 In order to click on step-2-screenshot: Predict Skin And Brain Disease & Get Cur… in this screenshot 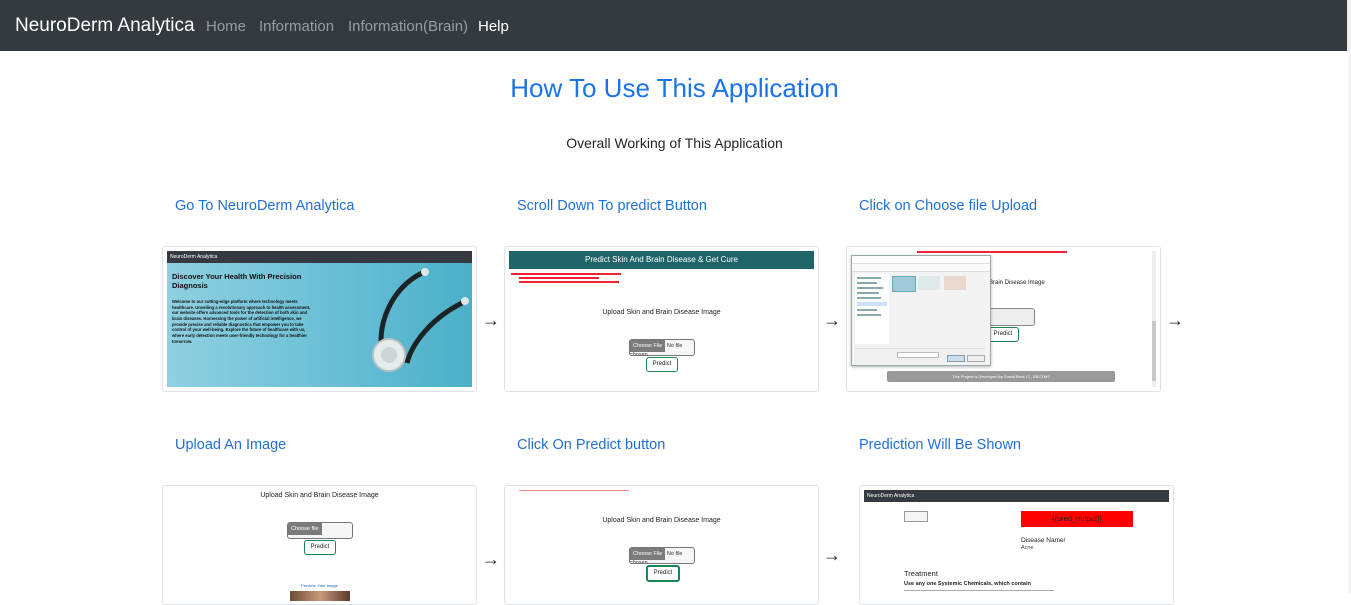, I will do `click(661, 319)`.